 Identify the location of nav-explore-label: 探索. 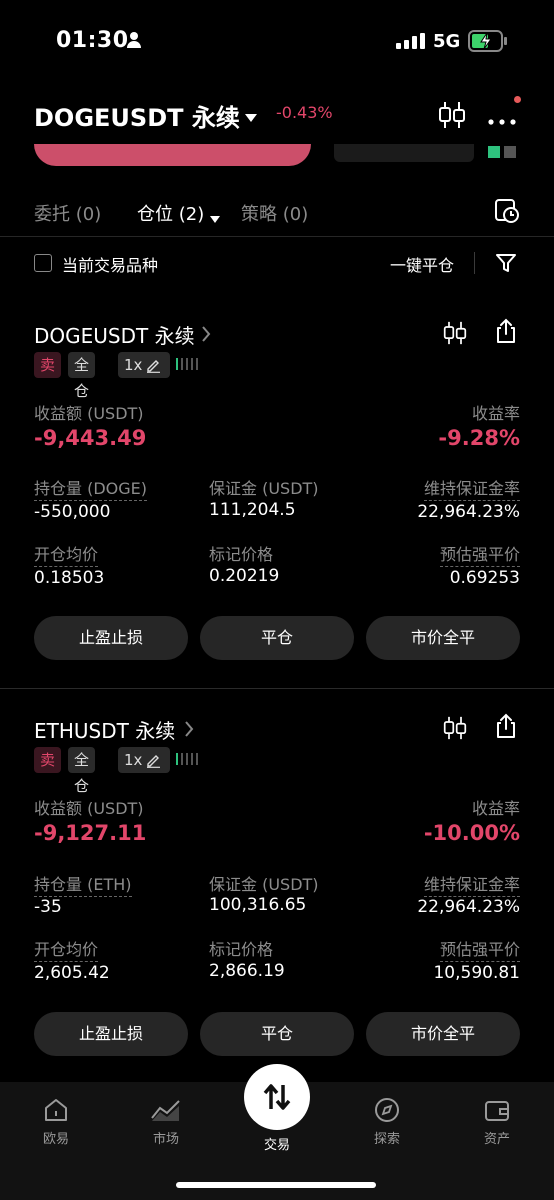
(386, 1139).